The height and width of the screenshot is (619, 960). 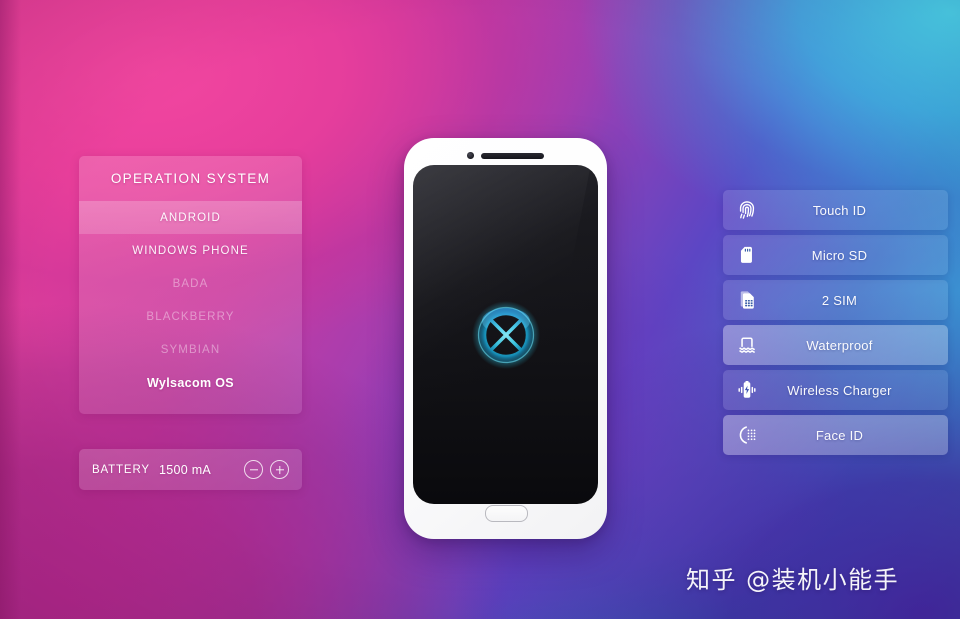 I want to click on os-option-label: BADA, so click(x=190, y=283).